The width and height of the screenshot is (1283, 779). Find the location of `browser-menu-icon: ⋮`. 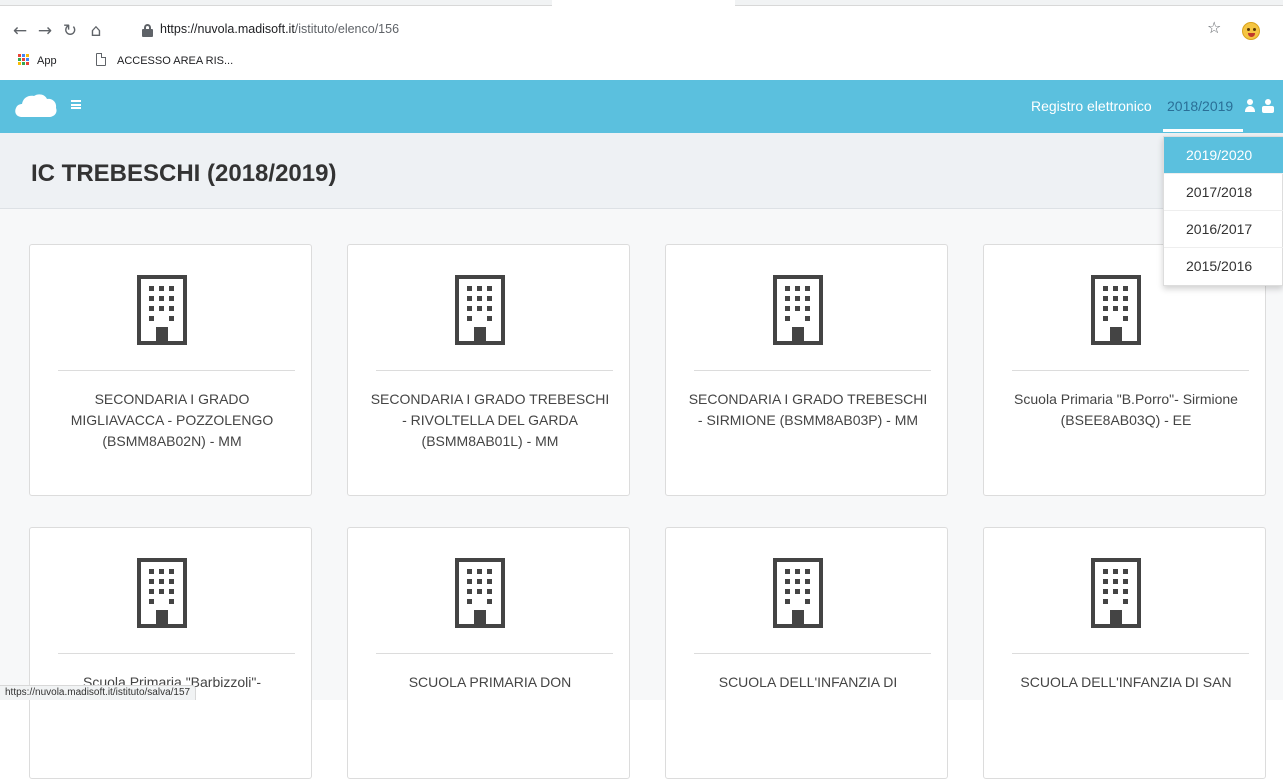

browser-menu-icon: ⋮ is located at coordinates (1279, 30).